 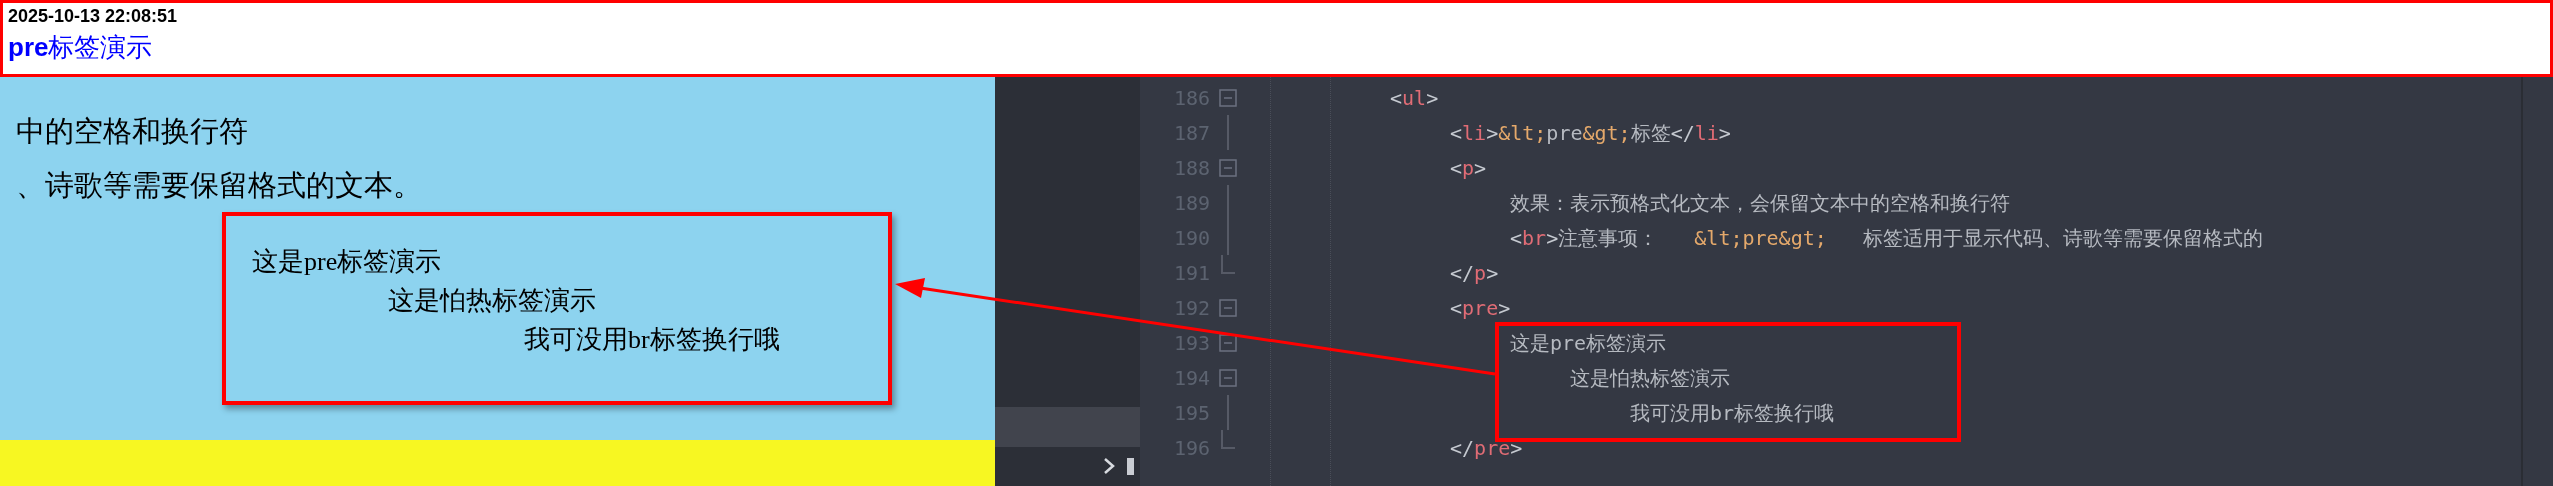 I want to click on pre-text-line: 这是怕热标签演示, so click(x=492, y=301).